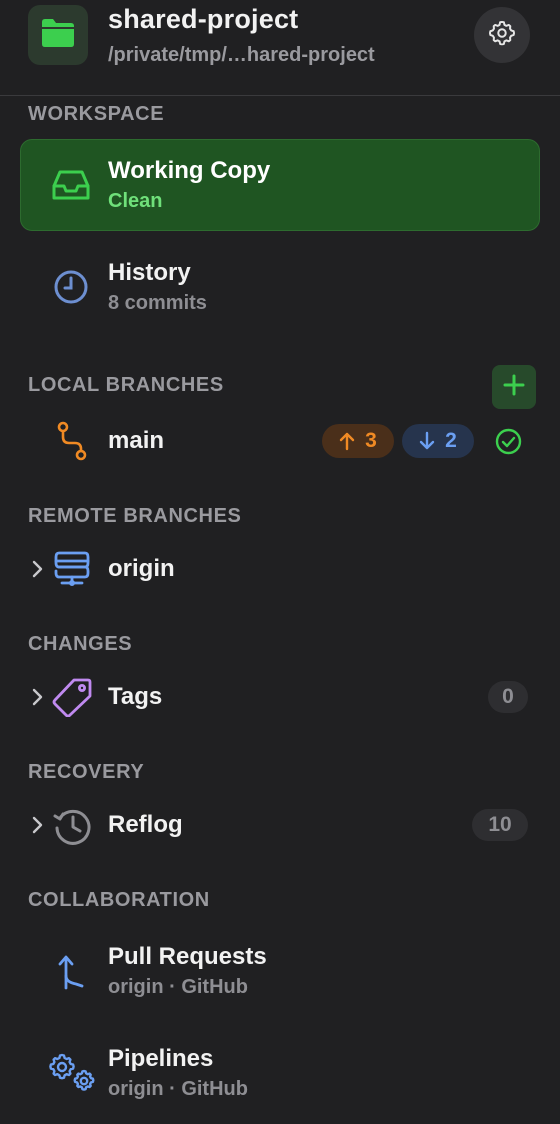  Describe the element at coordinates (280, 826) in the screenshot. I see `reflog-item` at that location.